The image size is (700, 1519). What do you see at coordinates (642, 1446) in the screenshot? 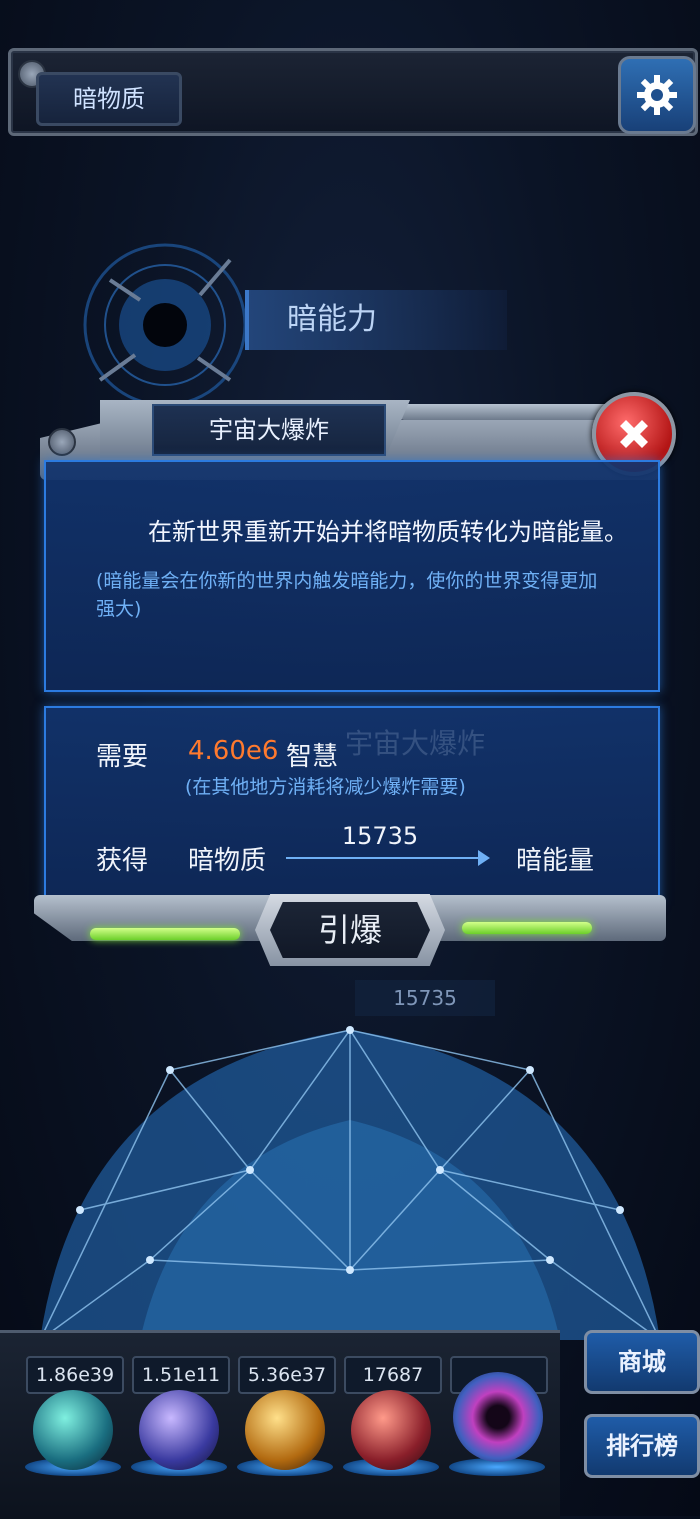
I see `leaderboard-button: 排行榜` at bounding box center [642, 1446].